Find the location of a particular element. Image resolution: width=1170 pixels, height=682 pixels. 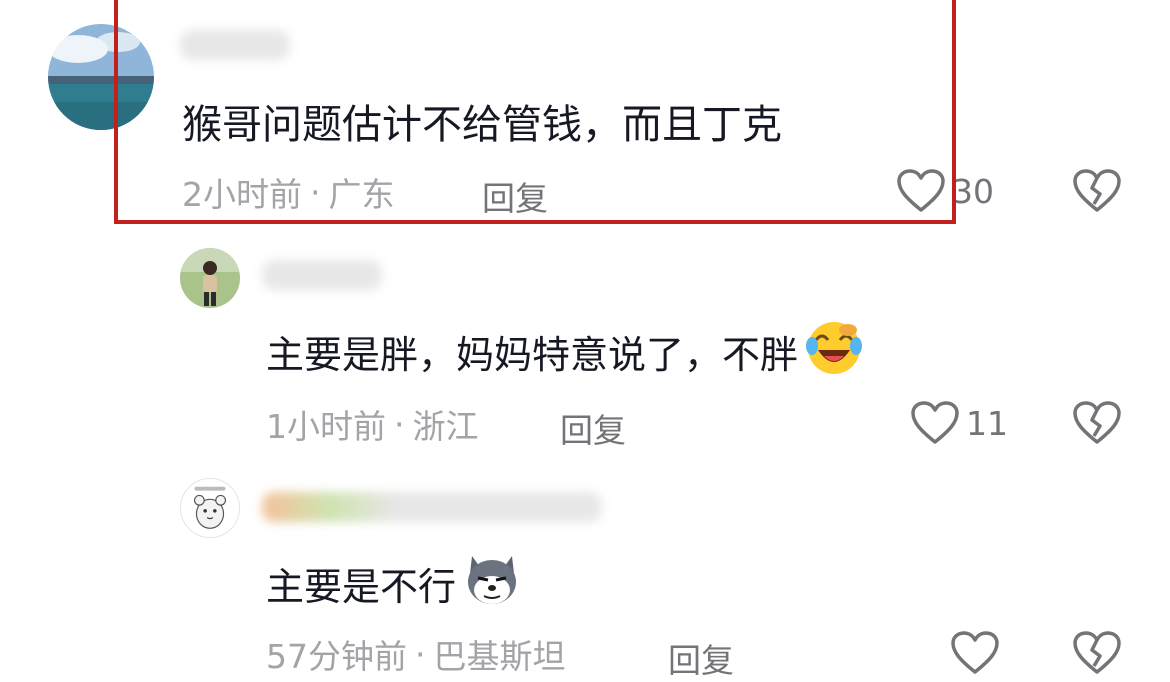

comment-meta: 57分钟前 · 巴基斯坦 is located at coordinates (416, 655).